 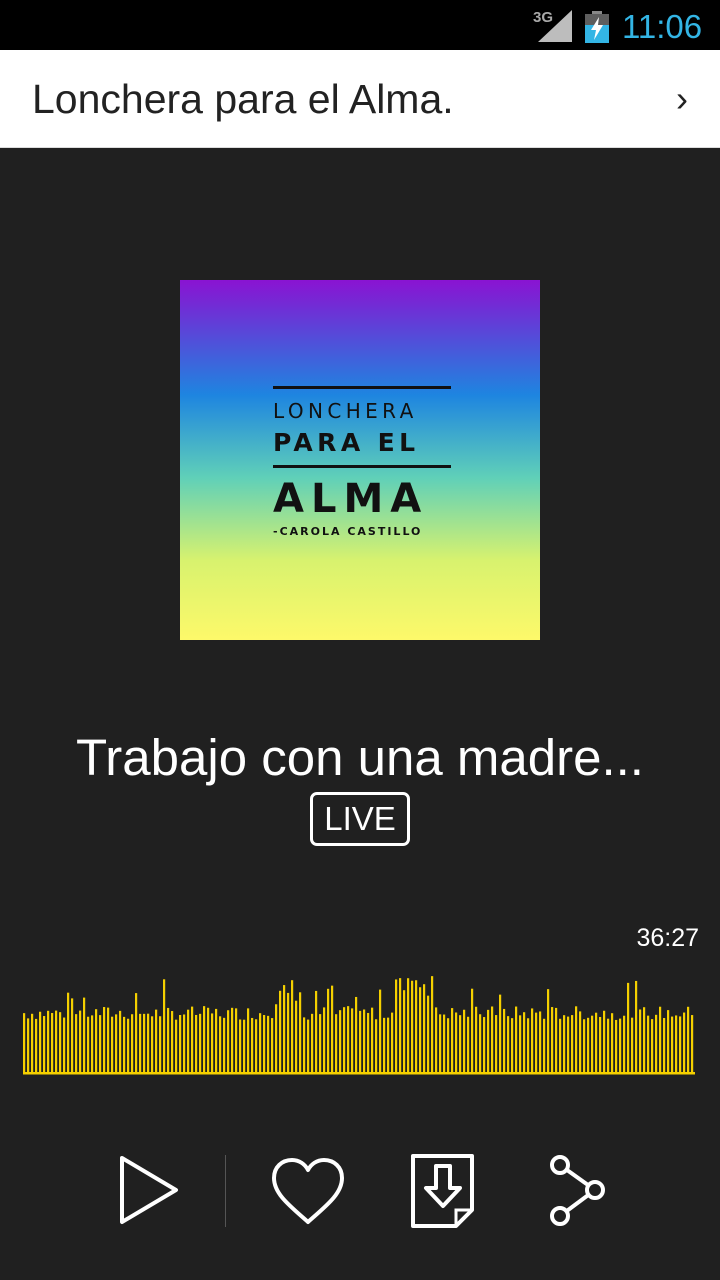 What do you see at coordinates (360, 99) in the screenshot?
I see `app-bar: Lonchera para el Alma. ›` at bounding box center [360, 99].